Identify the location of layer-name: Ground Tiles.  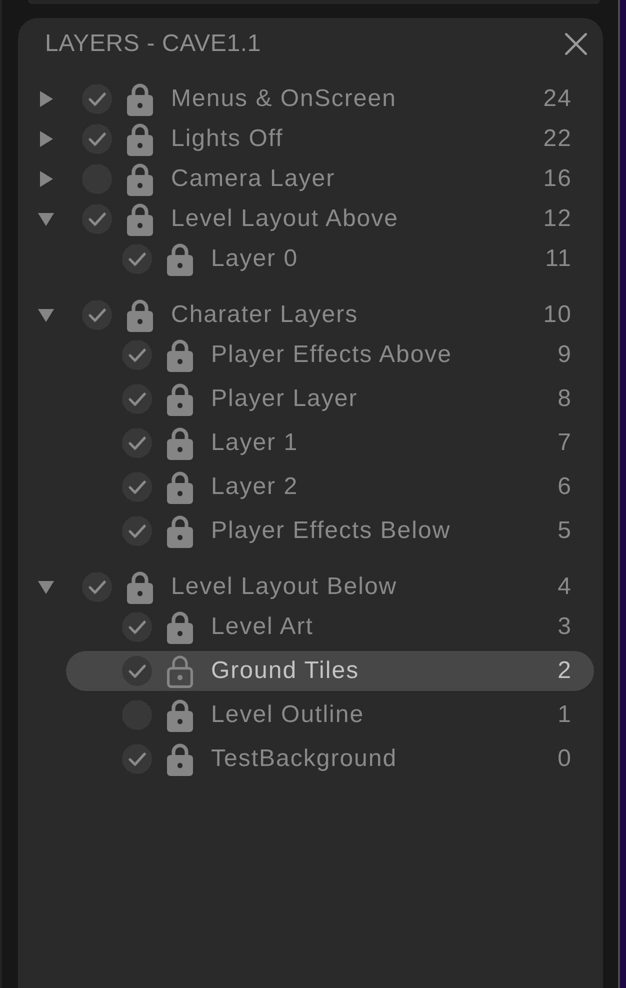
(384, 671).